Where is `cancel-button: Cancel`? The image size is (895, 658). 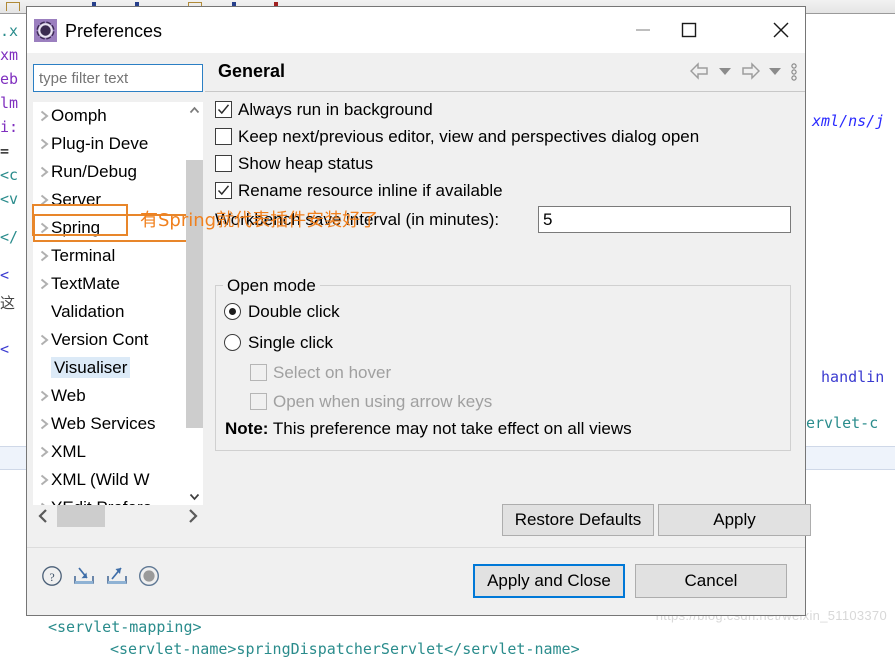 cancel-button: Cancel is located at coordinates (711, 581).